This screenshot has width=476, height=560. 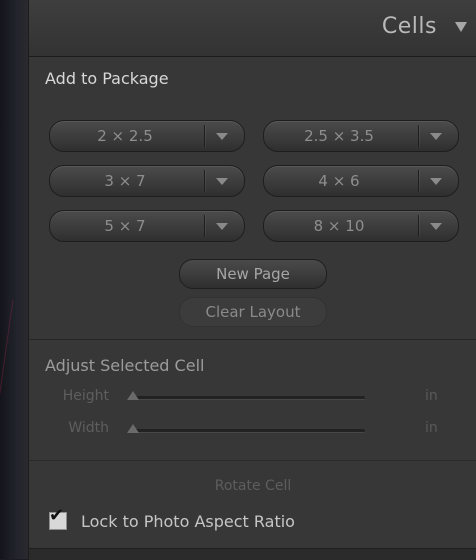 What do you see at coordinates (125, 365) in the screenshot?
I see `section-heading-adjust-selected-cell: Adjust Selected Cell` at bounding box center [125, 365].